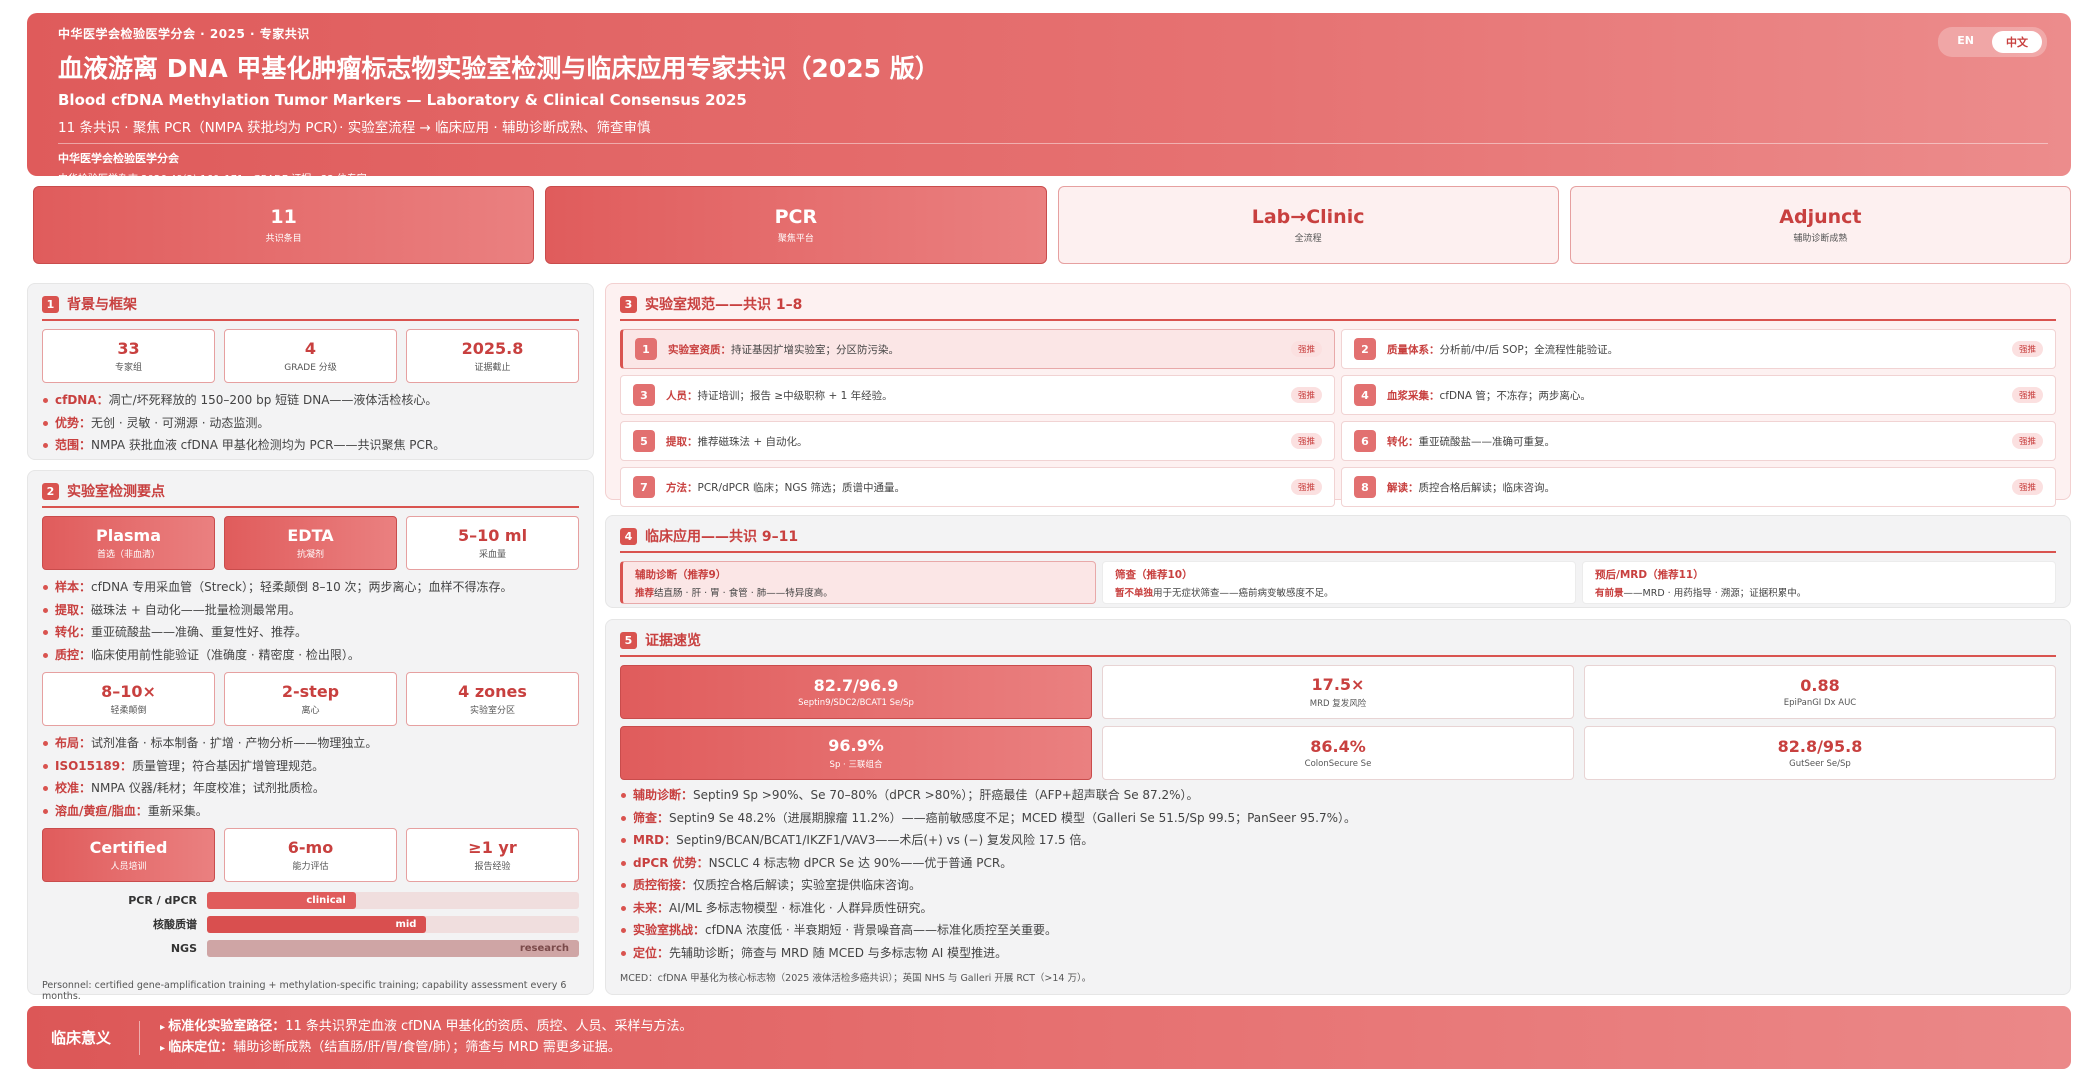 This screenshot has height=1080, width=2100. What do you see at coordinates (646, 349) in the screenshot?
I see `consensus-number: 1` at bounding box center [646, 349].